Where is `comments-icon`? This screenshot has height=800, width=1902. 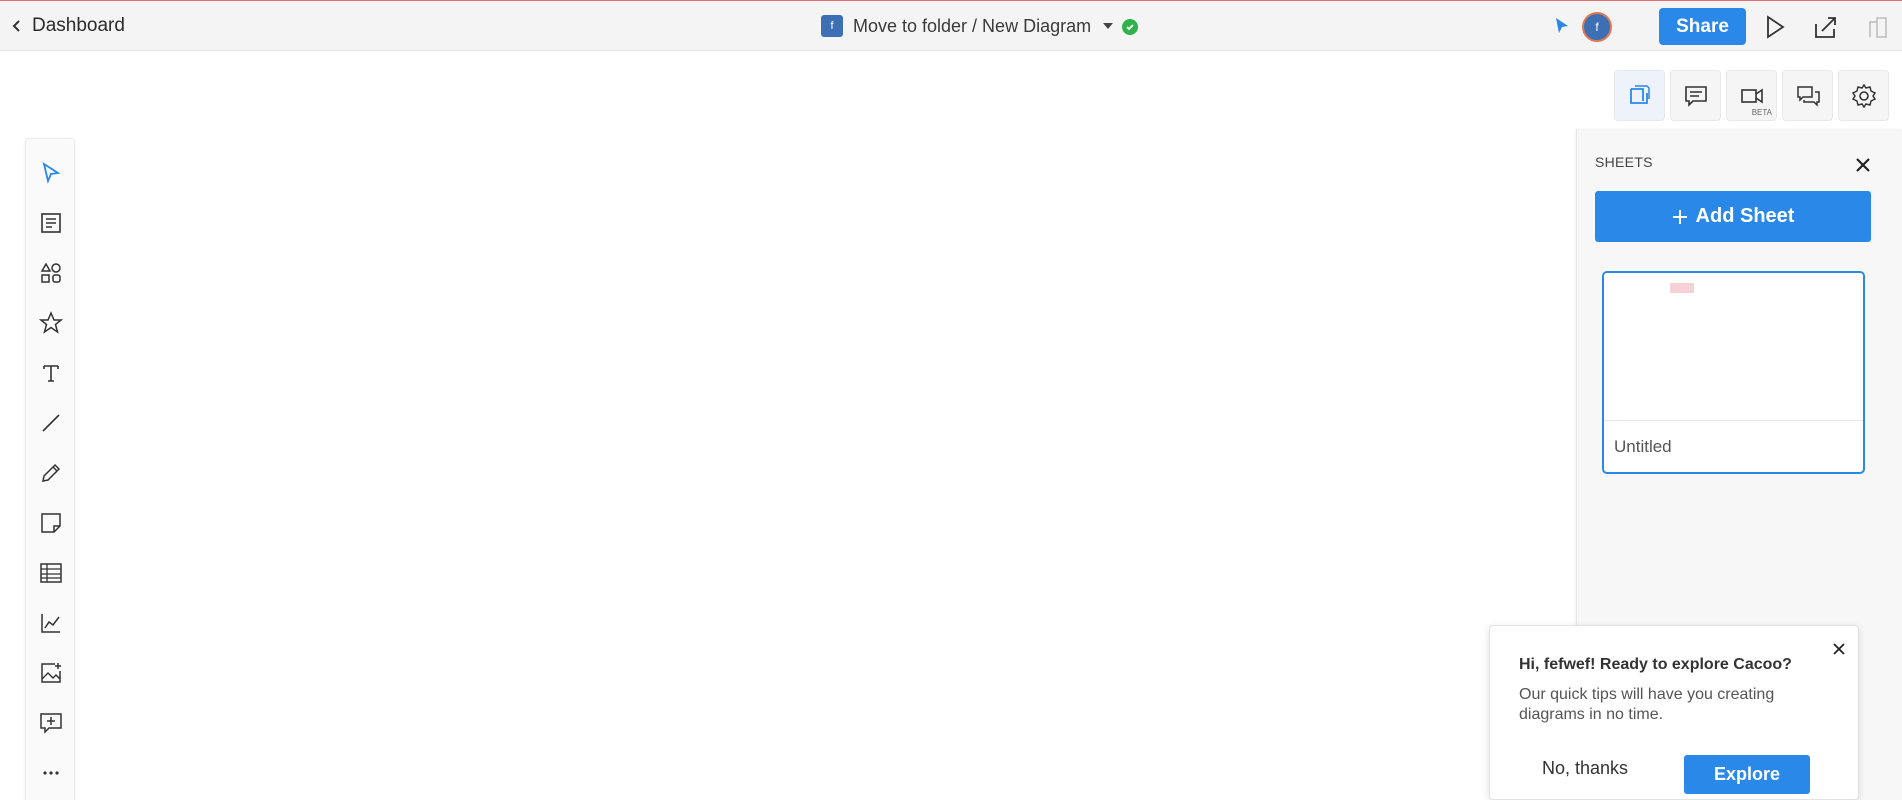
comments-icon is located at coordinates (1695, 96).